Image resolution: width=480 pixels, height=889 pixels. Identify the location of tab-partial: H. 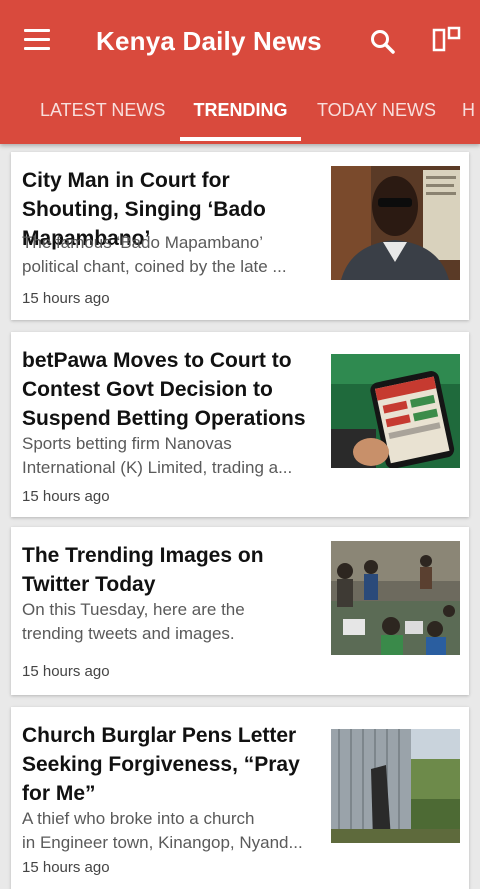
(471, 114).